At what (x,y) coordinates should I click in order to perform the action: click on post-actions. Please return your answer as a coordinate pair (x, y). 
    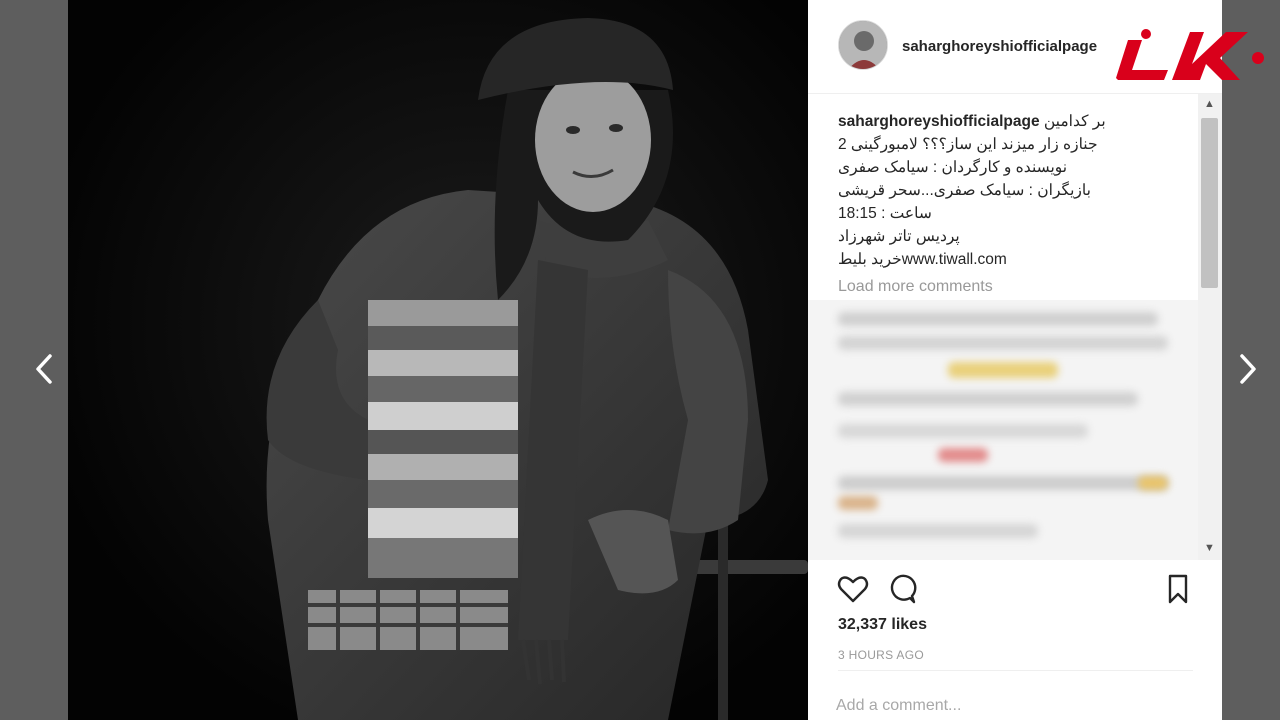
    Looking at the image, I should click on (1015, 591).